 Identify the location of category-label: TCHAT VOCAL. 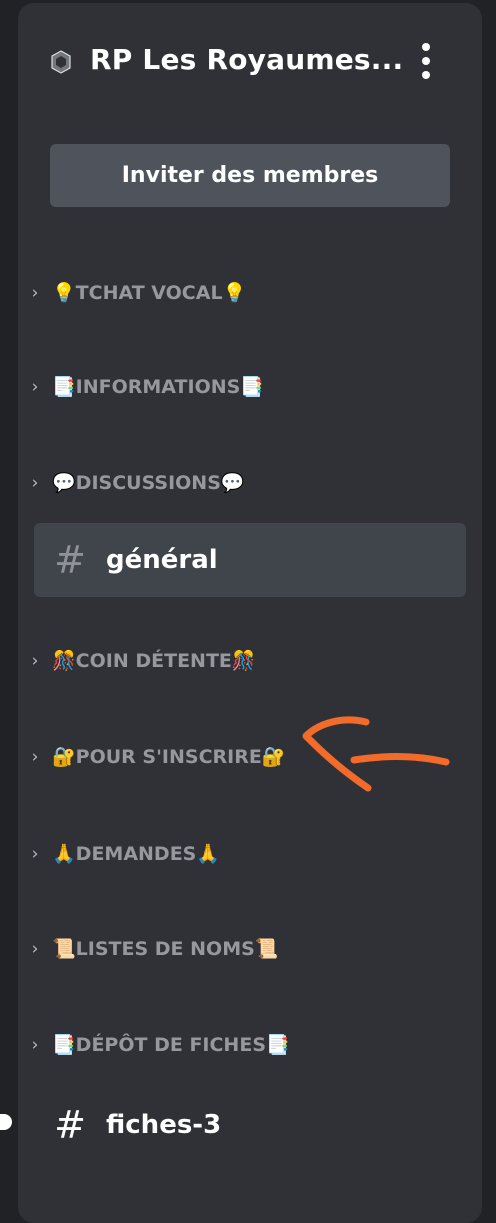
(149, 293).